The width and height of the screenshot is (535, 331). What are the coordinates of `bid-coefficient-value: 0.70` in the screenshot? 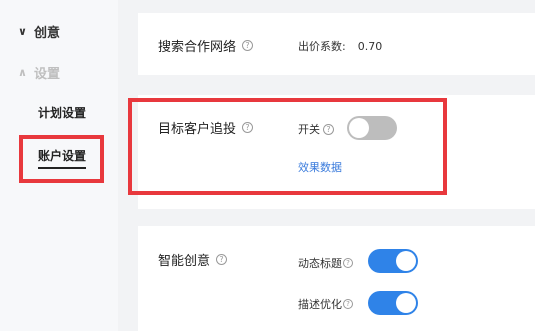 It's located at (370, 46).